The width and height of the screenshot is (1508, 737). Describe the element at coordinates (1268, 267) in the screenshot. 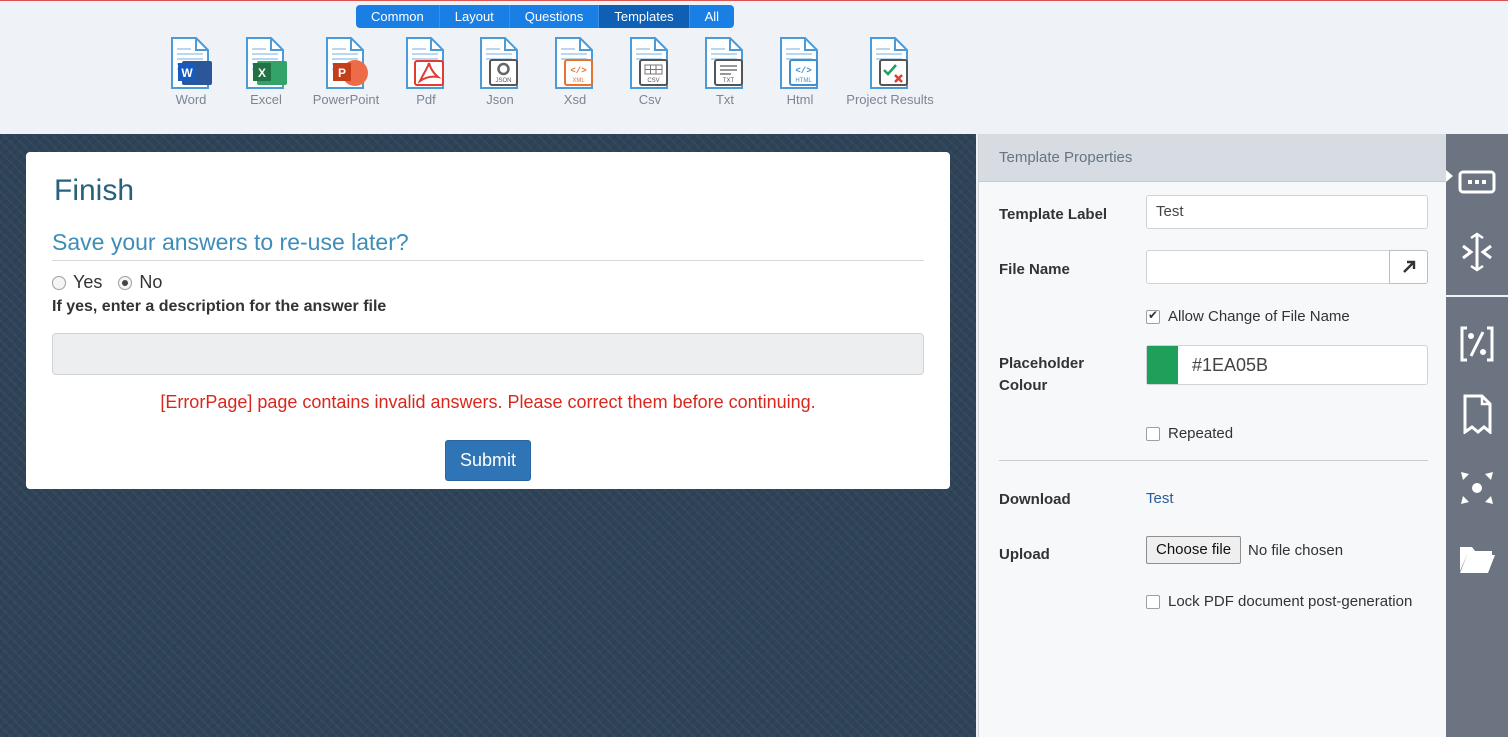

I see `file-name-input` at that location.